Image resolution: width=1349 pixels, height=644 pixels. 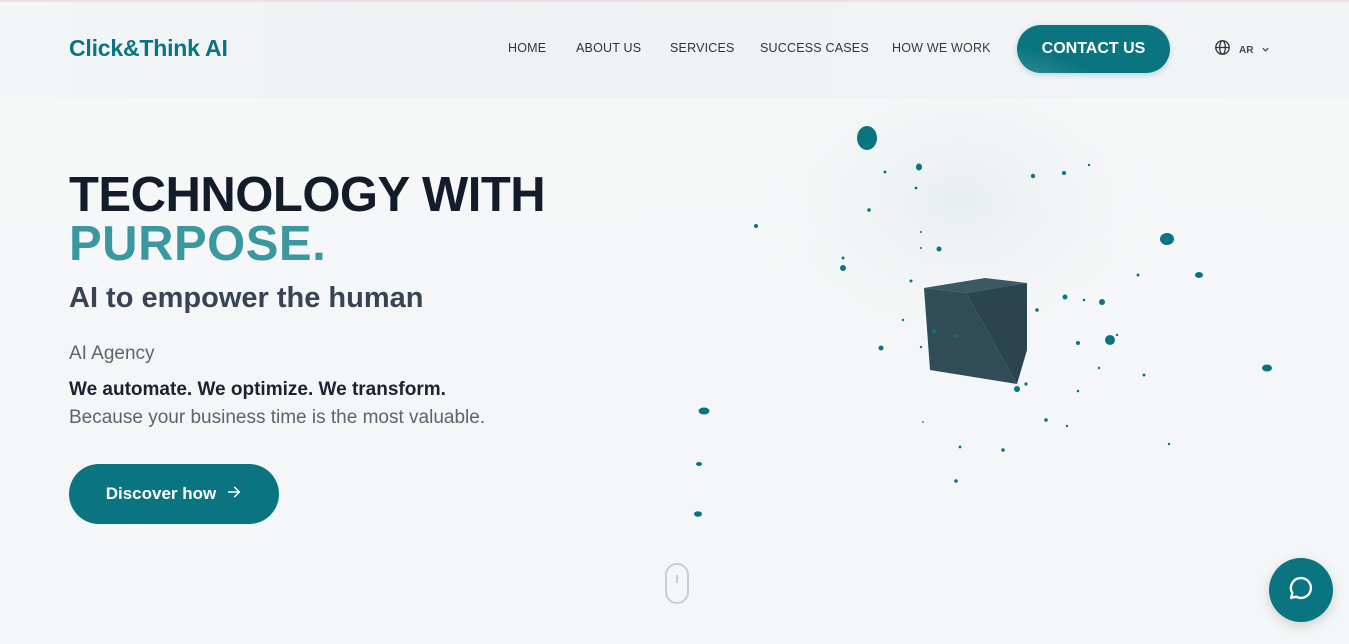 What do you see at coordinates (257, 389) in the screenshot?
I see `hero-tagline: We automate. We optimize. We transform.` at bounding box center [257, 389].